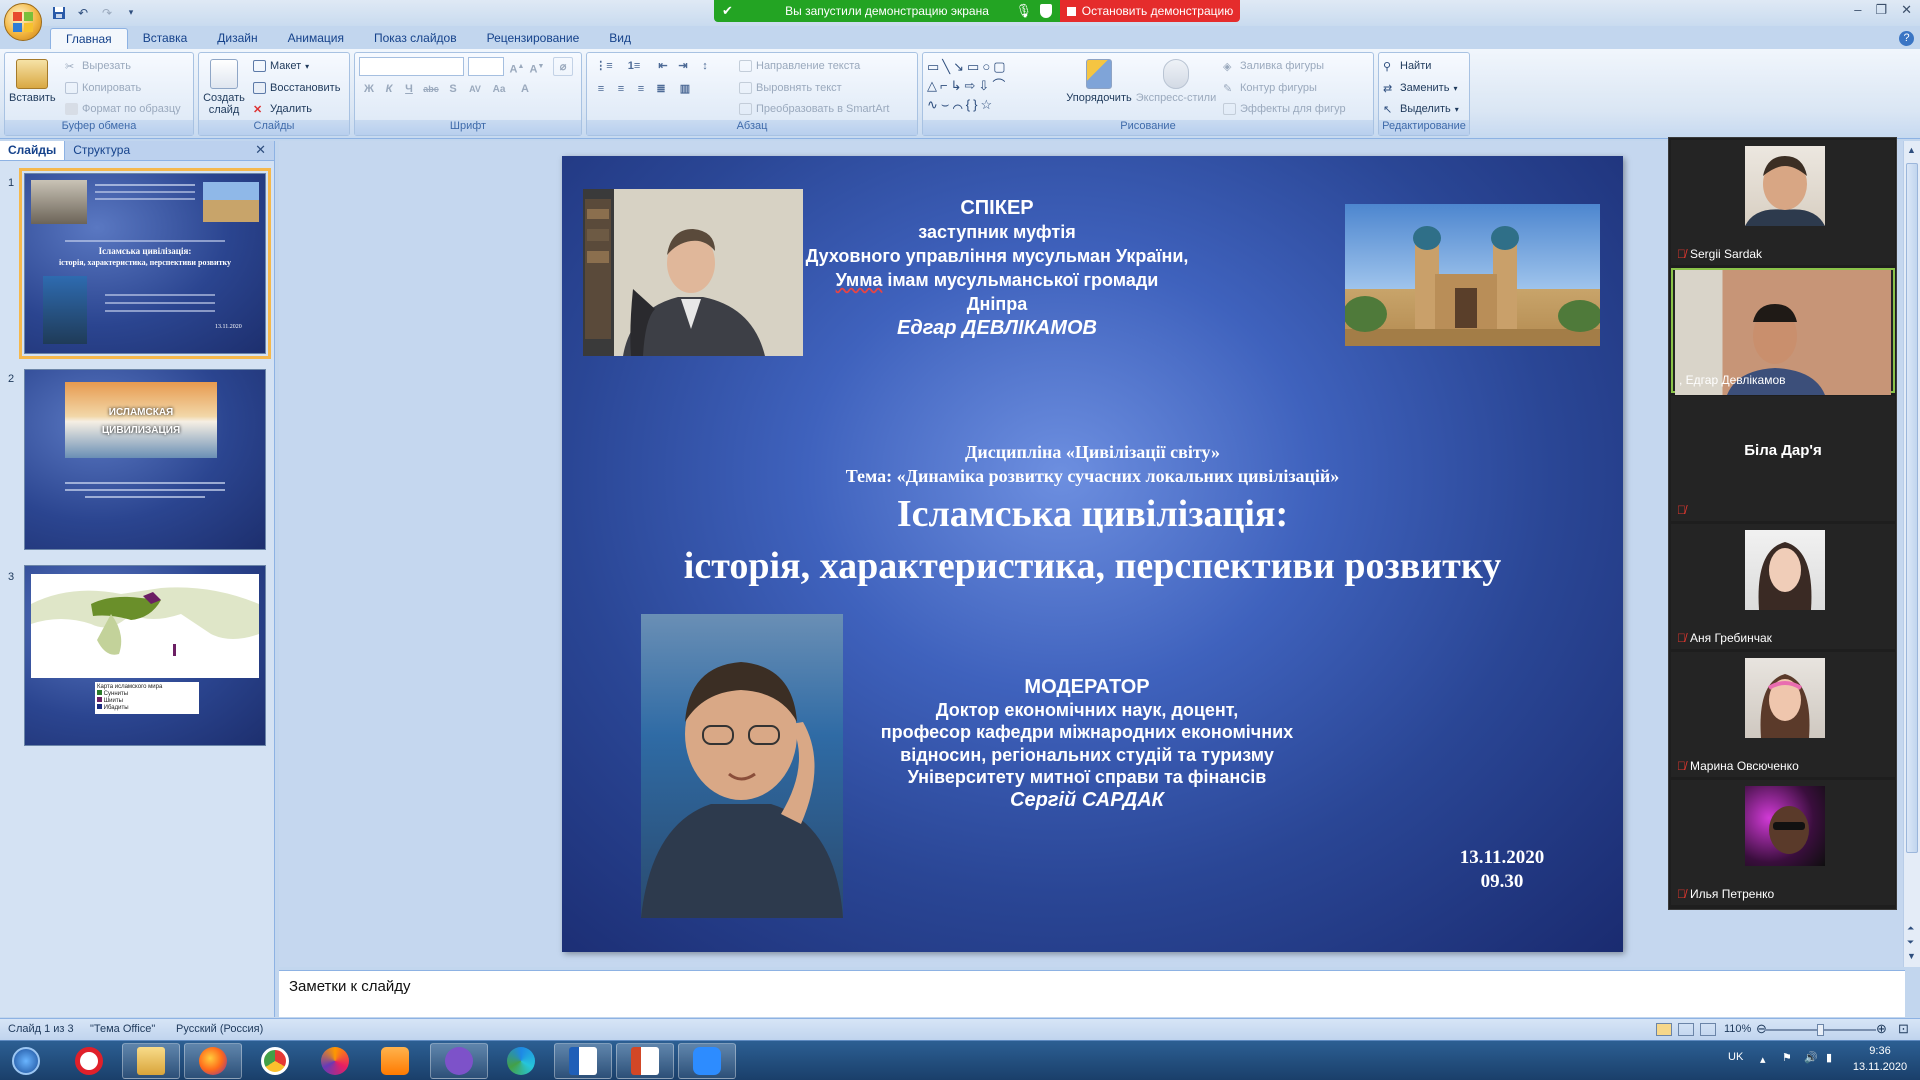 The image size is (1920, 1080). I want to click on arrange-button: Упорядочить, so click(1099, 81).